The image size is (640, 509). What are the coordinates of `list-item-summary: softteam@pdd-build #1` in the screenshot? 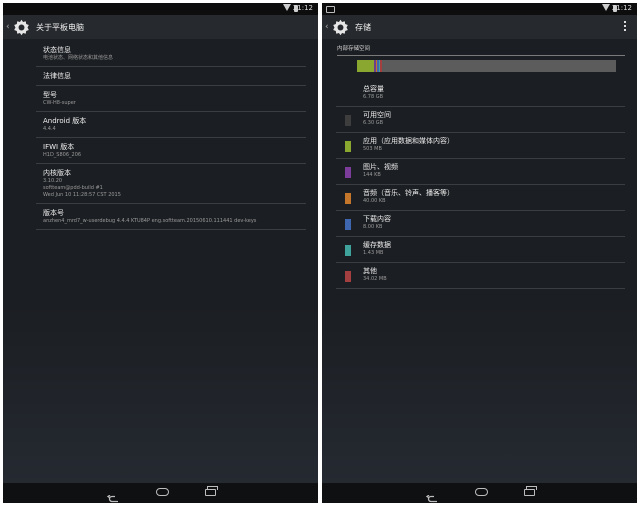 It's located at (73, 188).